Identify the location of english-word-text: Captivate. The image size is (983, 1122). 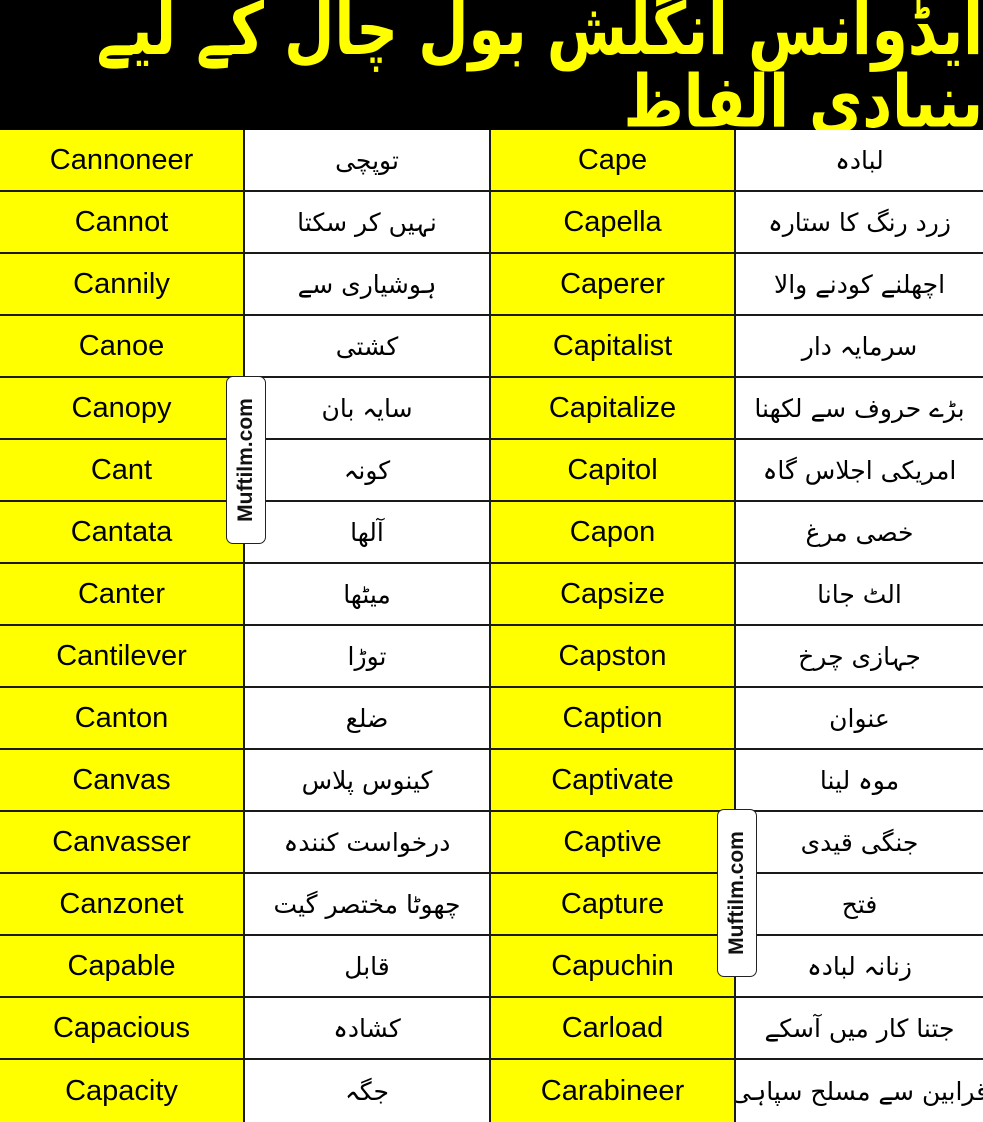
(612, 779).